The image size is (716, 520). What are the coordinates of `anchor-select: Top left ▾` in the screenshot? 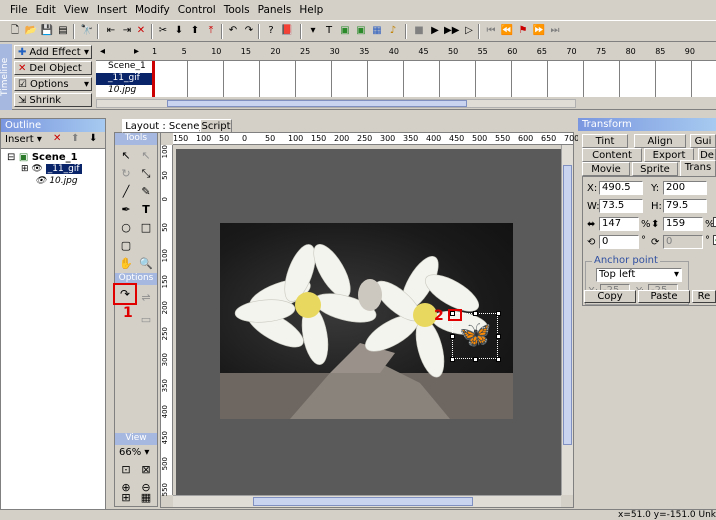 It's located at (639, 275).